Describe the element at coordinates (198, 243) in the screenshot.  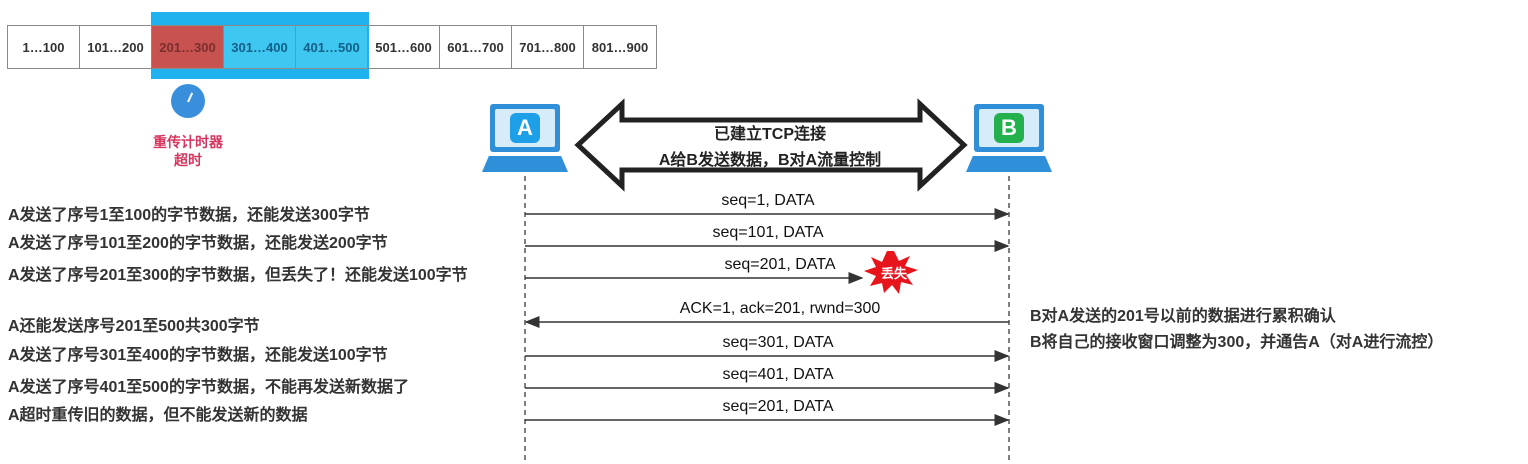
I see `note-2: A发送了序号101至200的字节数据，还能发送200字节` at that location.